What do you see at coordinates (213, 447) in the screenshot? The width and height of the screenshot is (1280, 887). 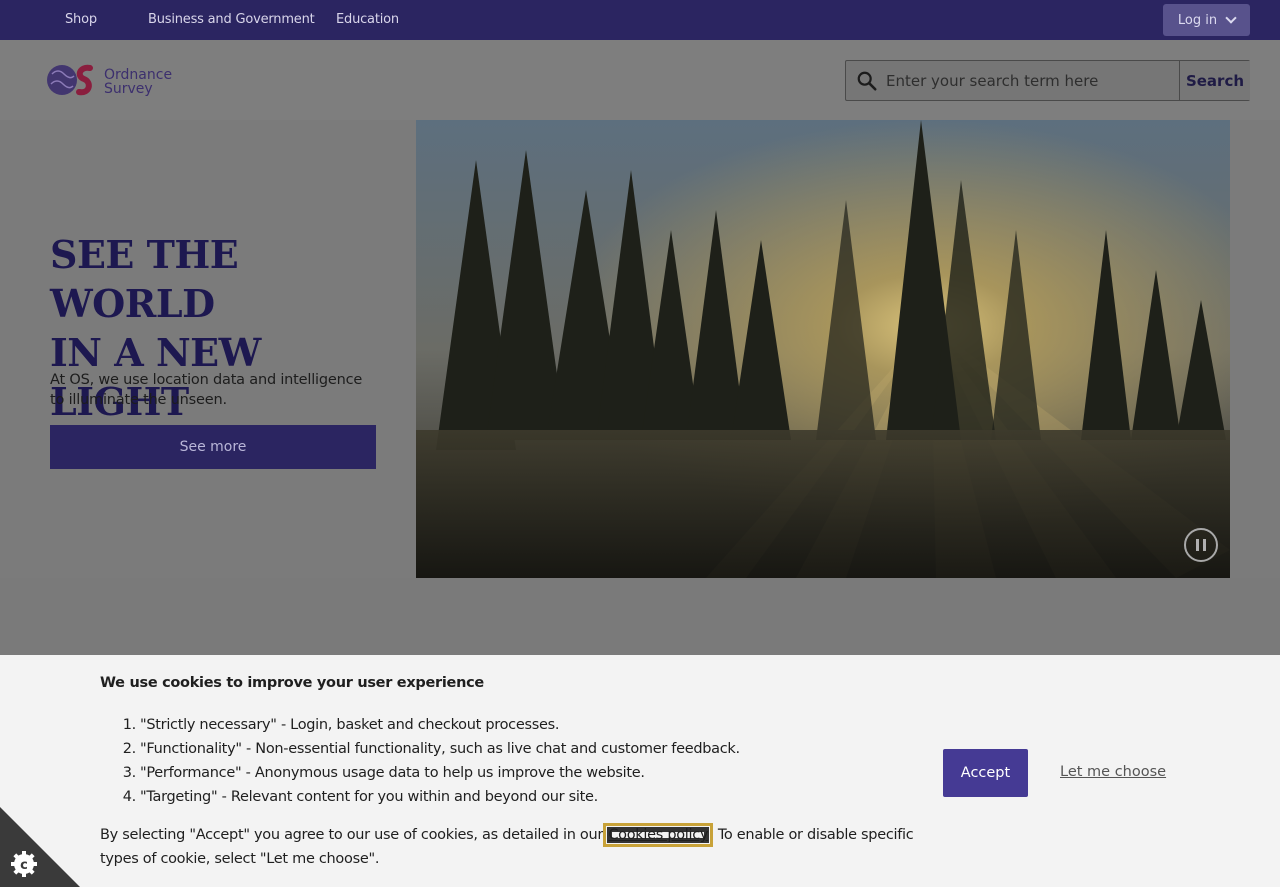 I see `see-more-button: See more` at bounding box center [213, 447].